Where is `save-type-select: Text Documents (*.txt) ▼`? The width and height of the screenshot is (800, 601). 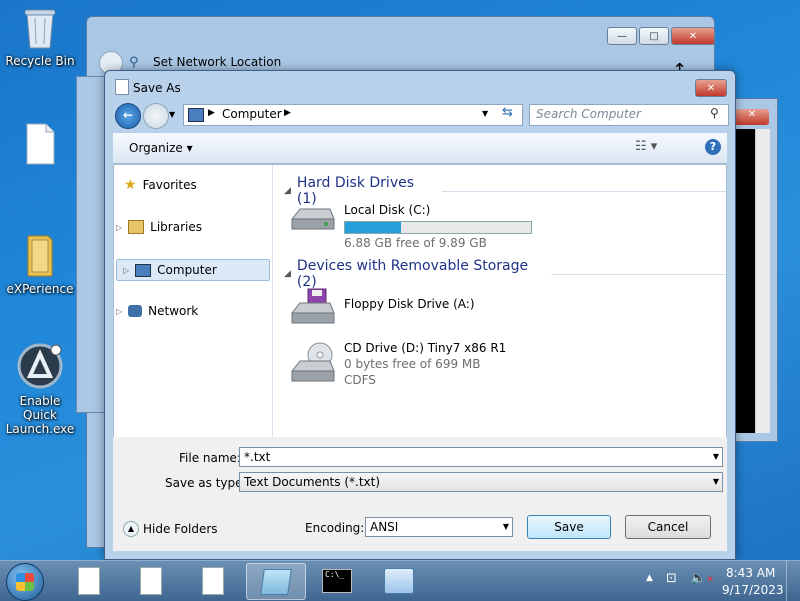
save-type-select: Text Documents (*.txt) ▼ is located at coordinates (481, 482).